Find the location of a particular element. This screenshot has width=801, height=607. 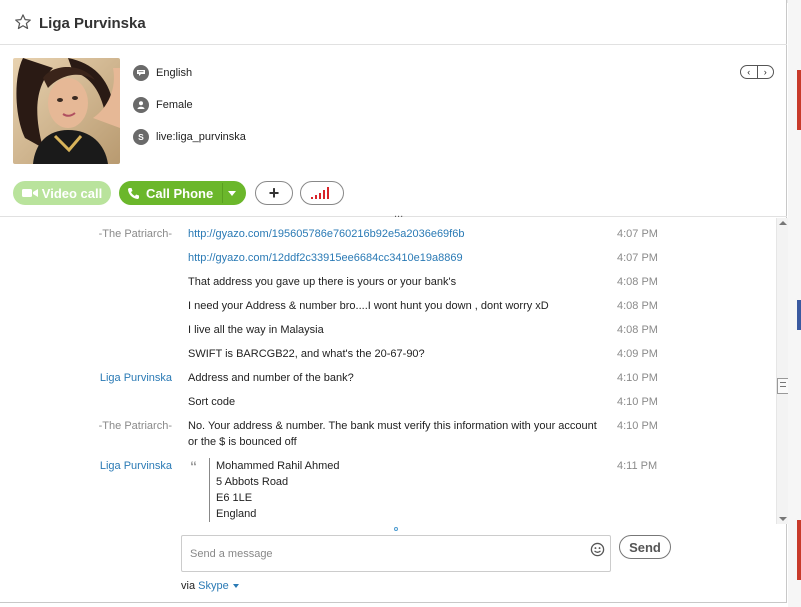

contact-avatar is located at coordinates (66, 111).